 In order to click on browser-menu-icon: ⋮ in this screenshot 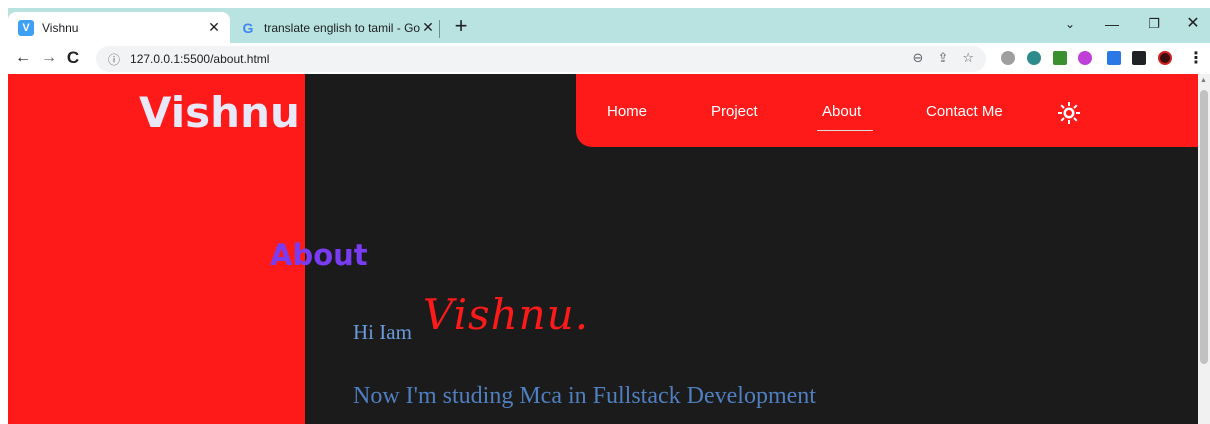, I will do `click(1196, 58)`.